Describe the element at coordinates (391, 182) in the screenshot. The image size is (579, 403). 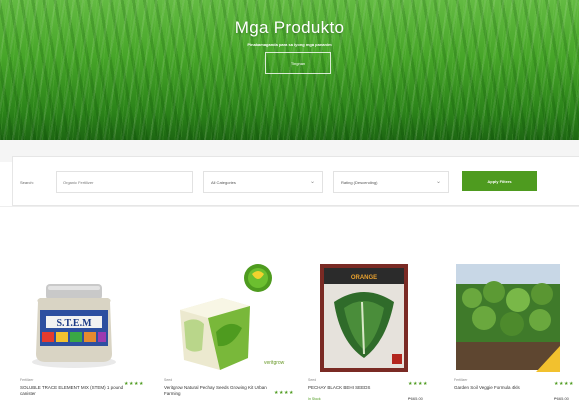
I see `sort-select: Rating (Descending) ⌄` at that location.